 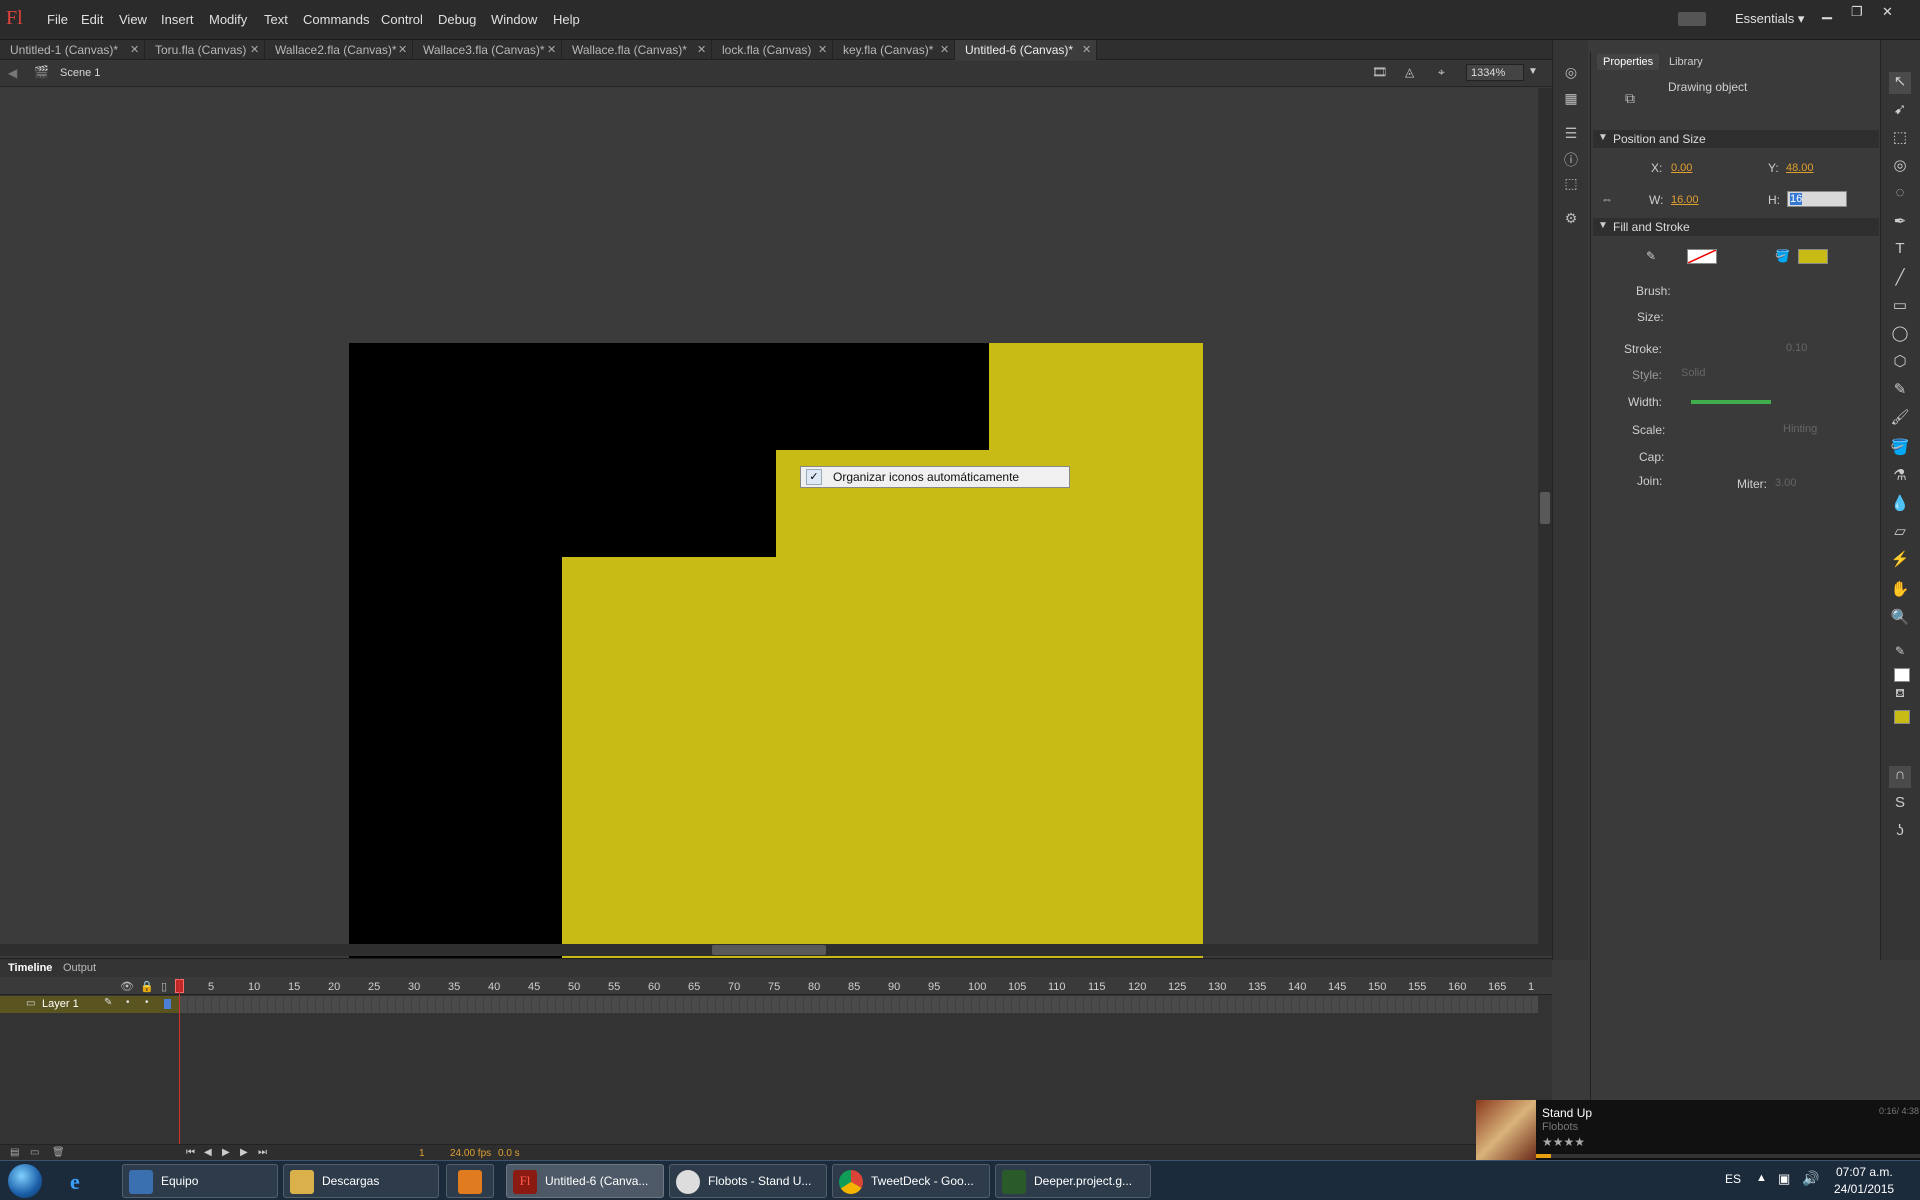 What do you see at coordinates (1900, 335) in the screenshot?
I see `oval-tool-icon: ◯` at bounding box center [1900, 335].